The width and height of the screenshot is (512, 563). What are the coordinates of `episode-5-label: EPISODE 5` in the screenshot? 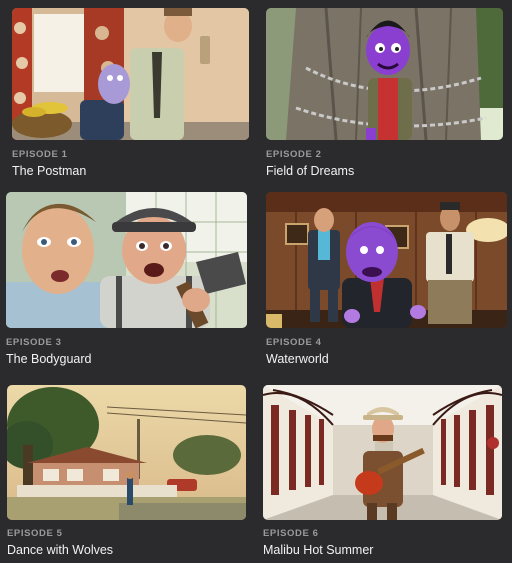 It's located at (35, 533).